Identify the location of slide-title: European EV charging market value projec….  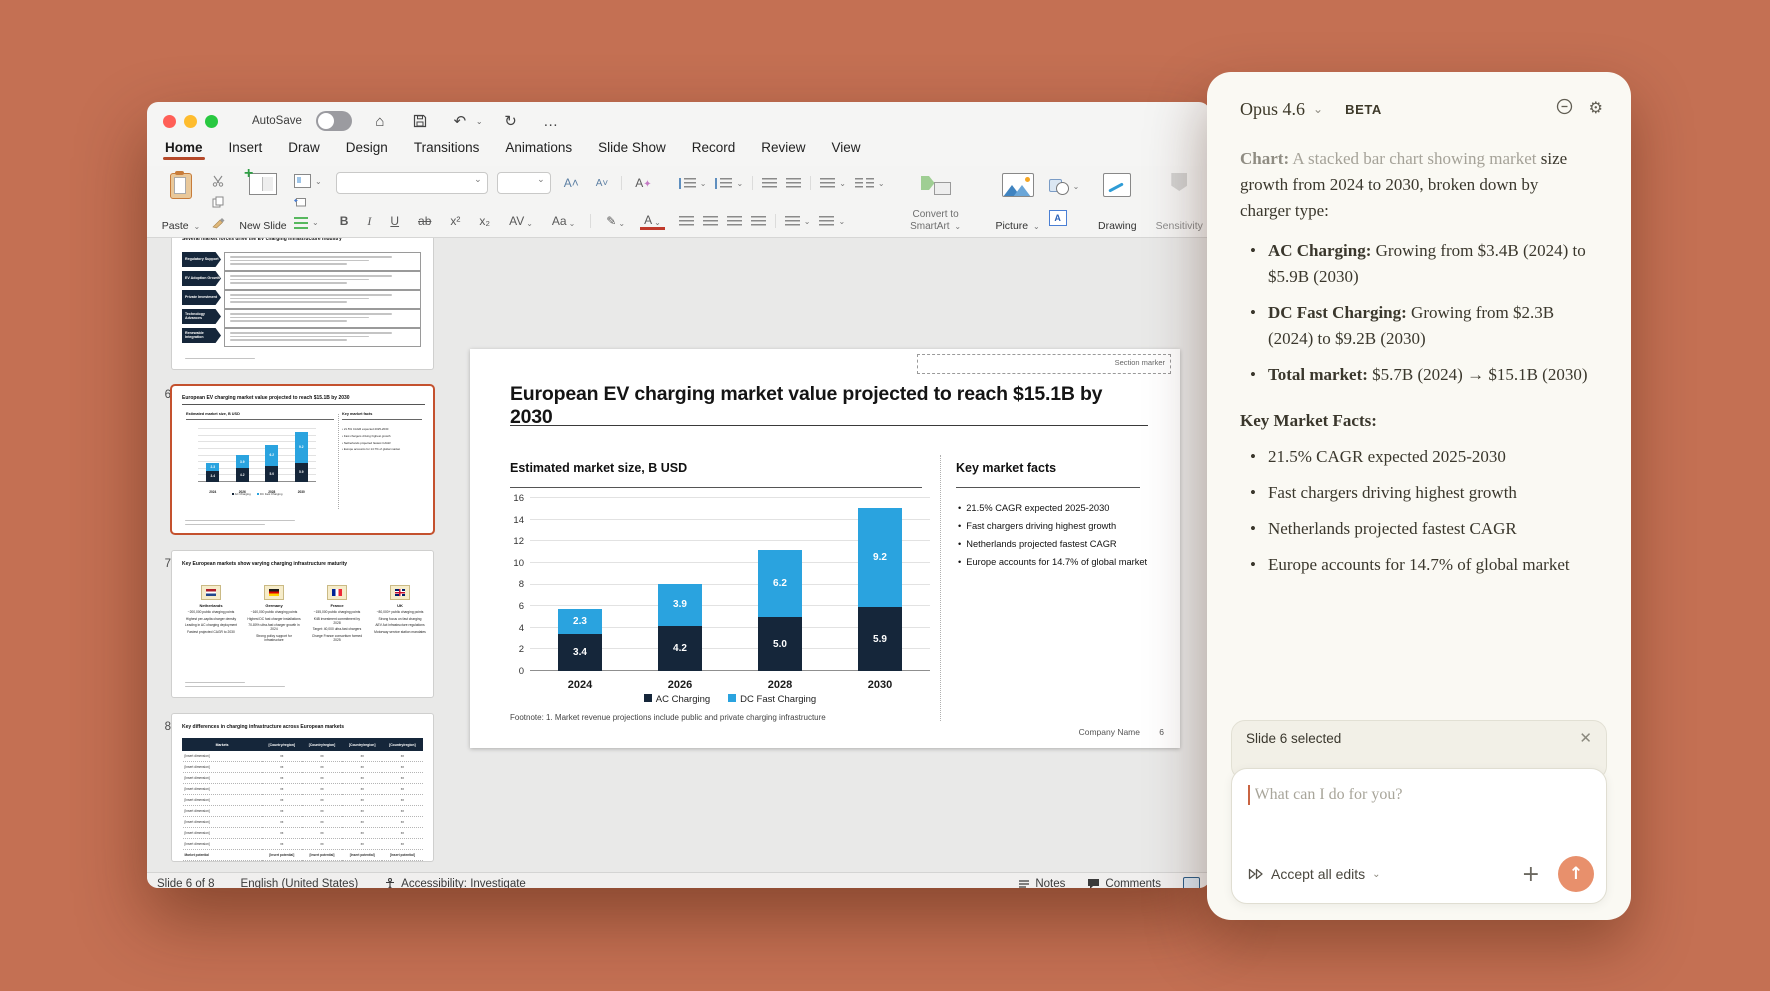
(820, 406).